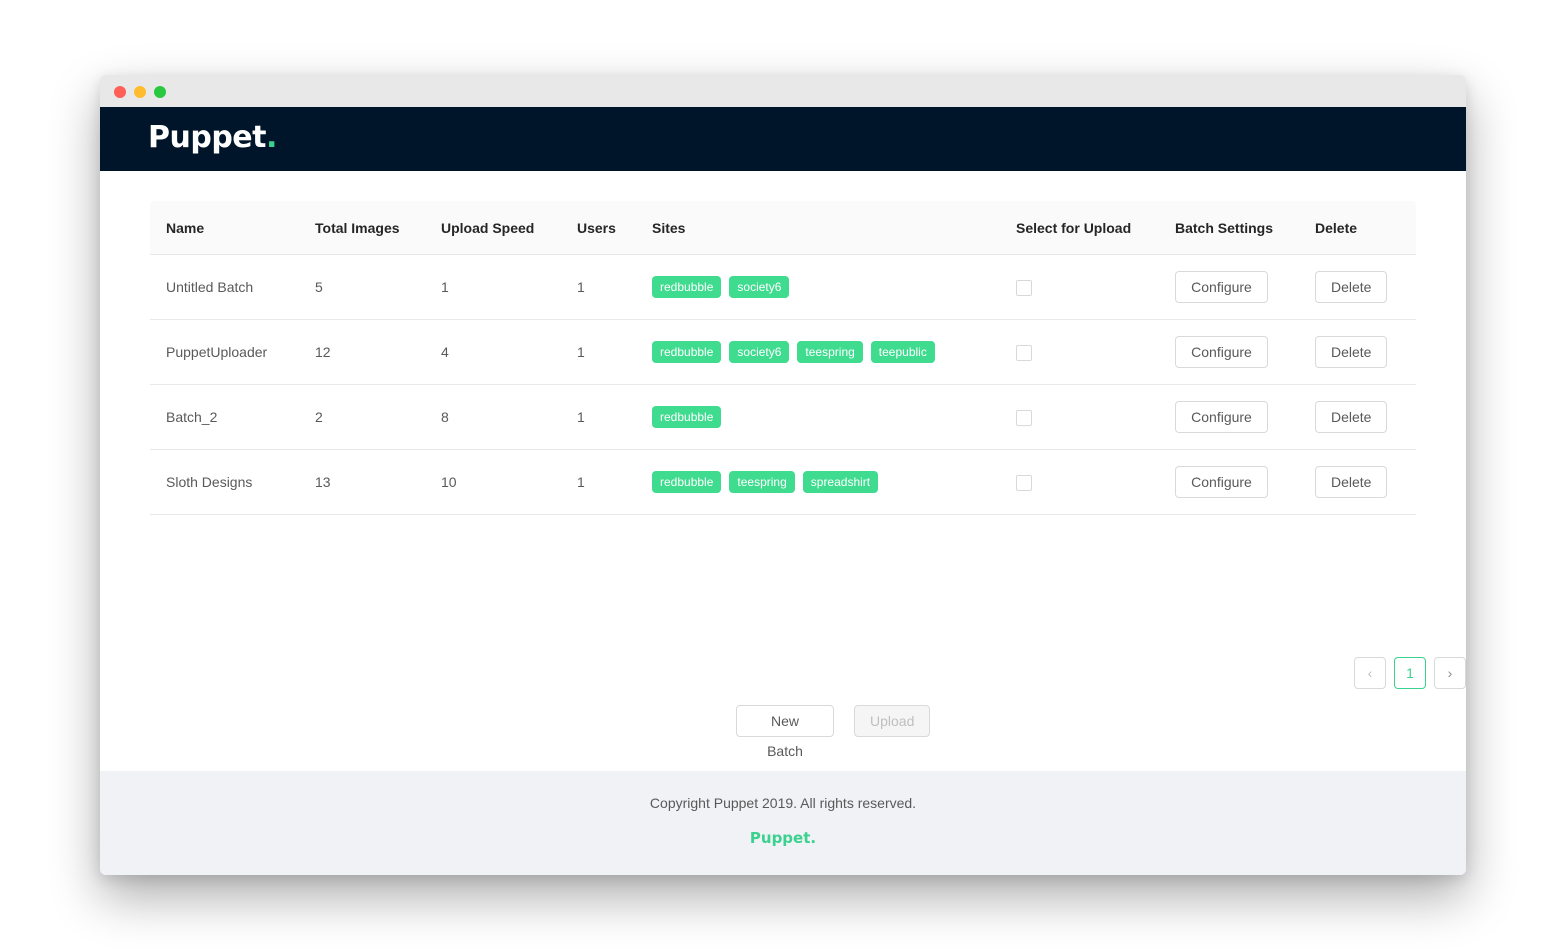 The width and height of the screenshot is (1566, 950). I want to click on logo-text: Puppet, so click(207, 137).